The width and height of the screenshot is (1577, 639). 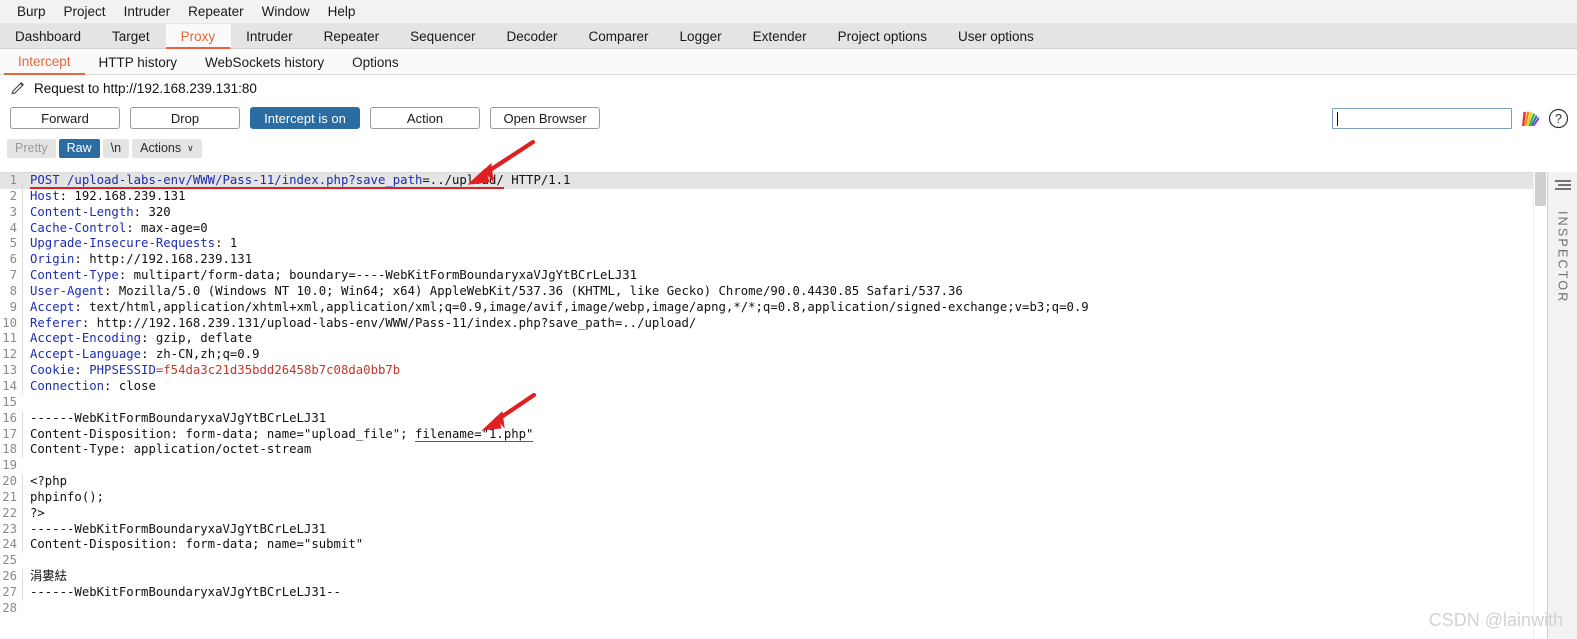 What do you see at coordinates (766, 577) in the screenshot?
I see `code-line: 26 涓婁紶` at bounding box center [766, 577].